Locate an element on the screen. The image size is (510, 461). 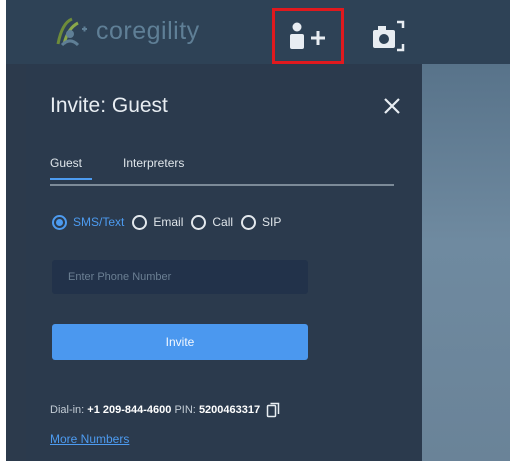
pin-value: 5200463317 is located at coordinates (229, 410).